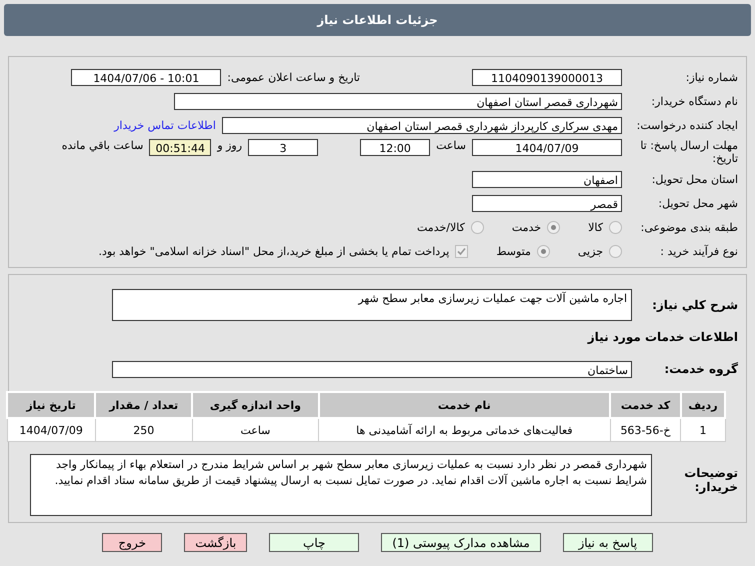 Image resolution: width=755 pixels, height=566 pixels. What do you see at coordinates (143, 430) in the screenshot?
I see `table-cell: 250` at bounding box center [143, 430].